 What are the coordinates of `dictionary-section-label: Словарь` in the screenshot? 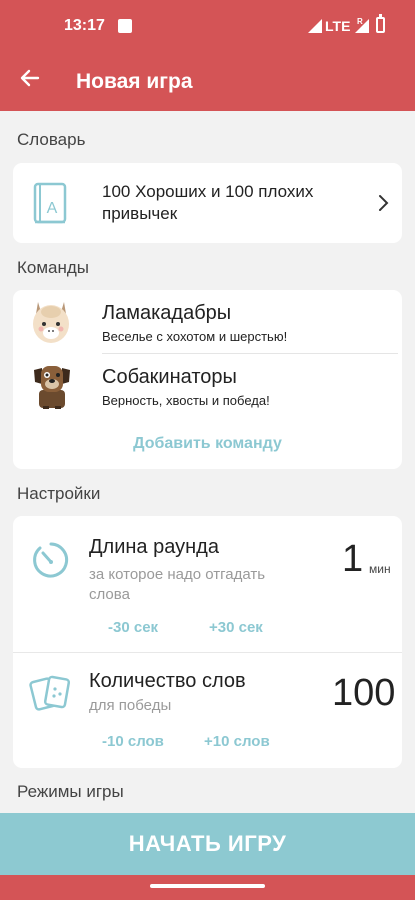 It's located at (51, 139).